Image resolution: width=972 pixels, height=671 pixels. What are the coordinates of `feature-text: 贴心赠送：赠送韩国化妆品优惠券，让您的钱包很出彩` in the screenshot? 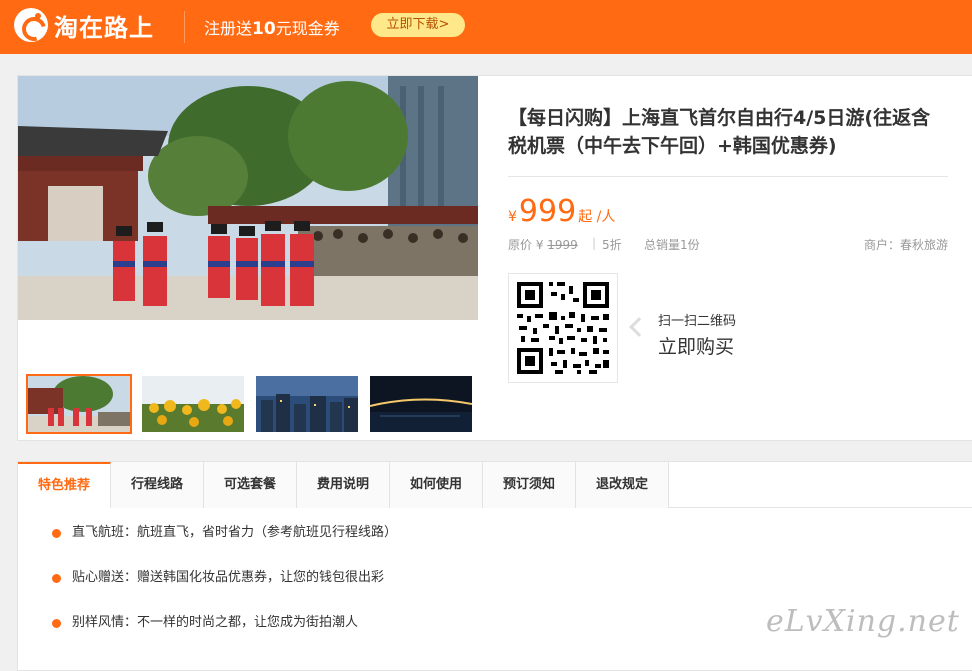 It's located at (228, 577).